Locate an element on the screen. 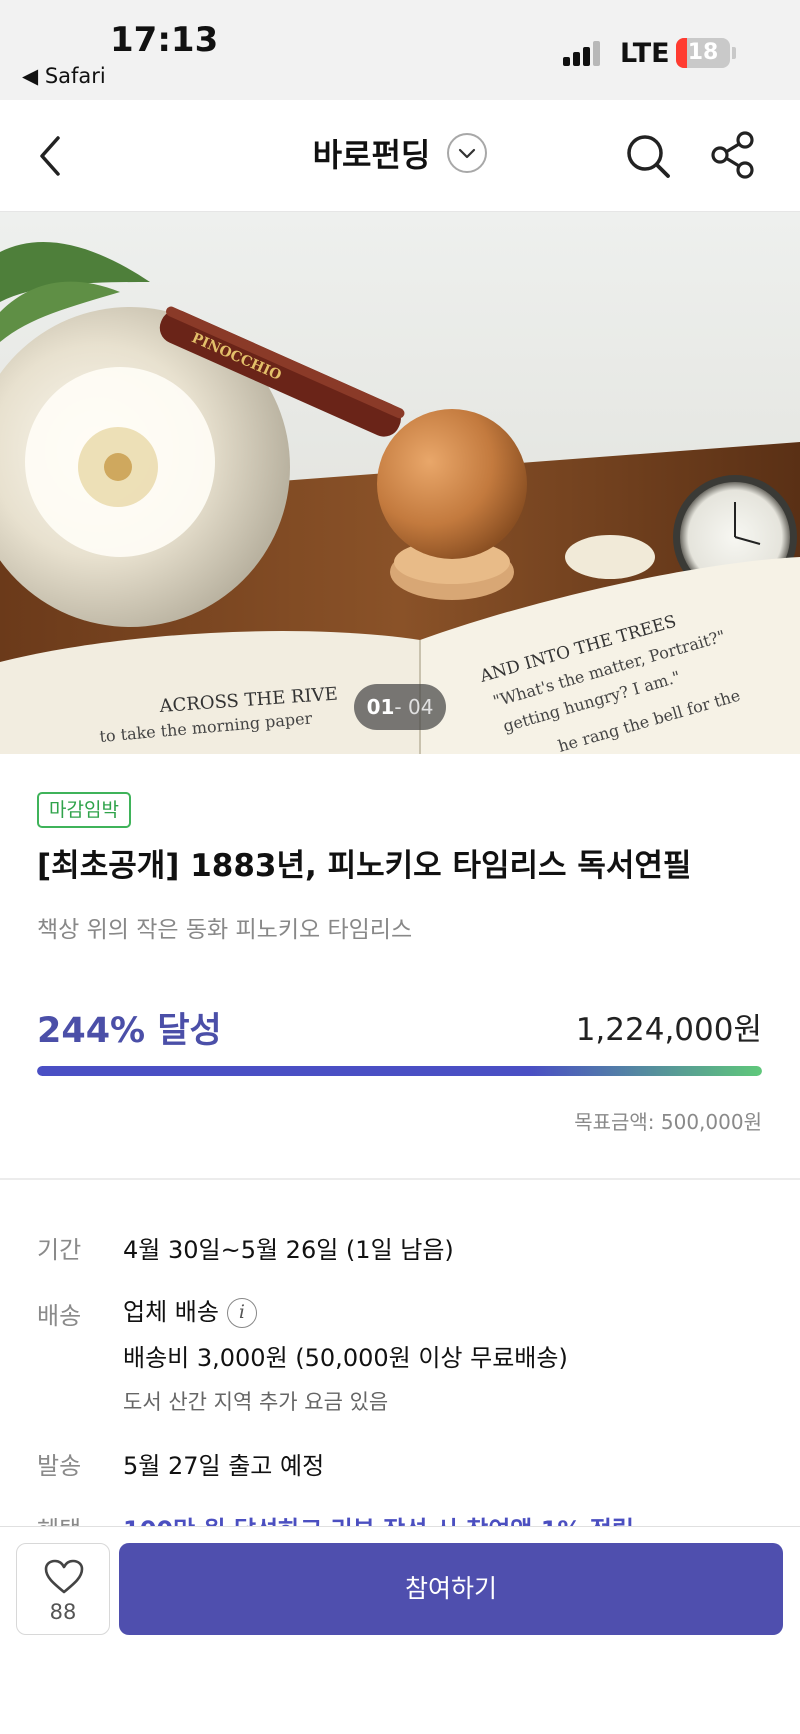  funding-progress-bar is located at coordinates (399, 1071).